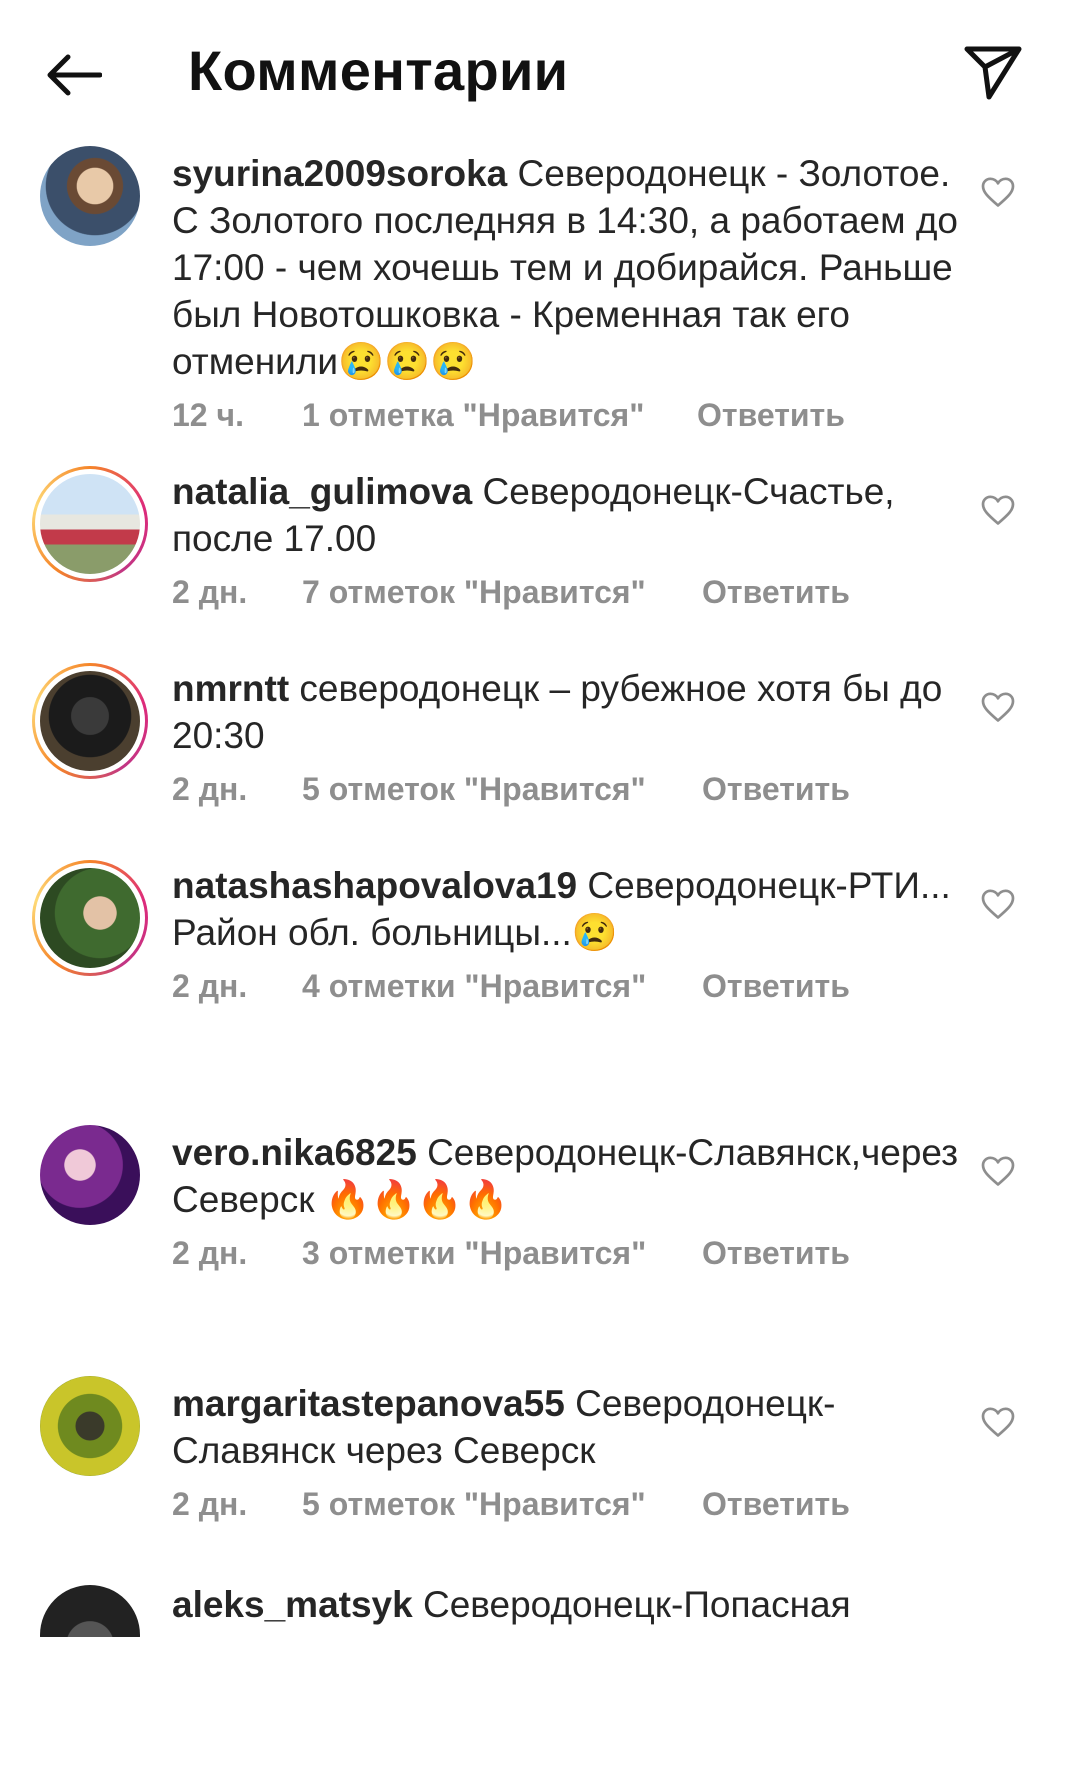  I want to click on comment-meta: 2 дн. 7 отметок "Нравится" Ответить, so click(567, 592).